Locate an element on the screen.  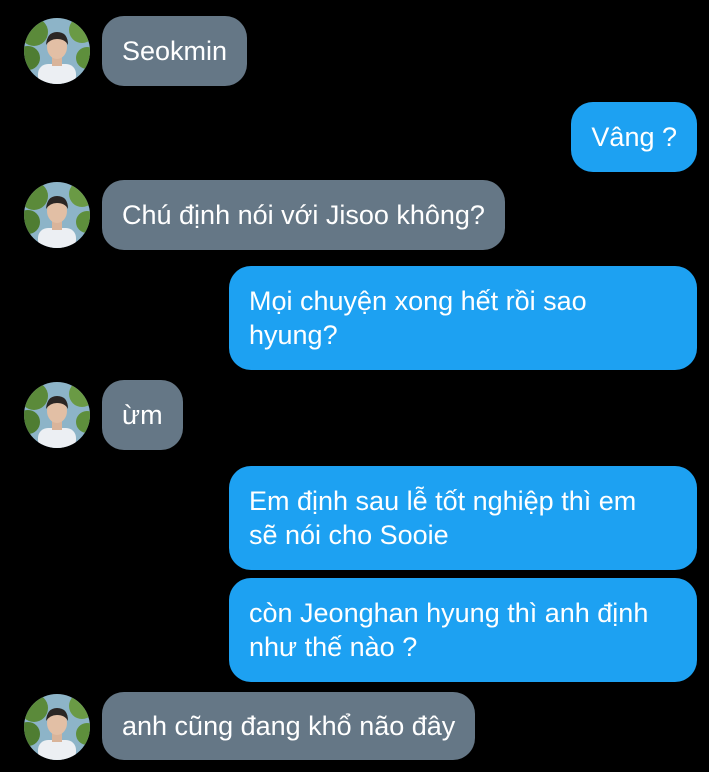
message-line: còn Jeonghan hyung thì anh định is located at coordinates (449, 613).